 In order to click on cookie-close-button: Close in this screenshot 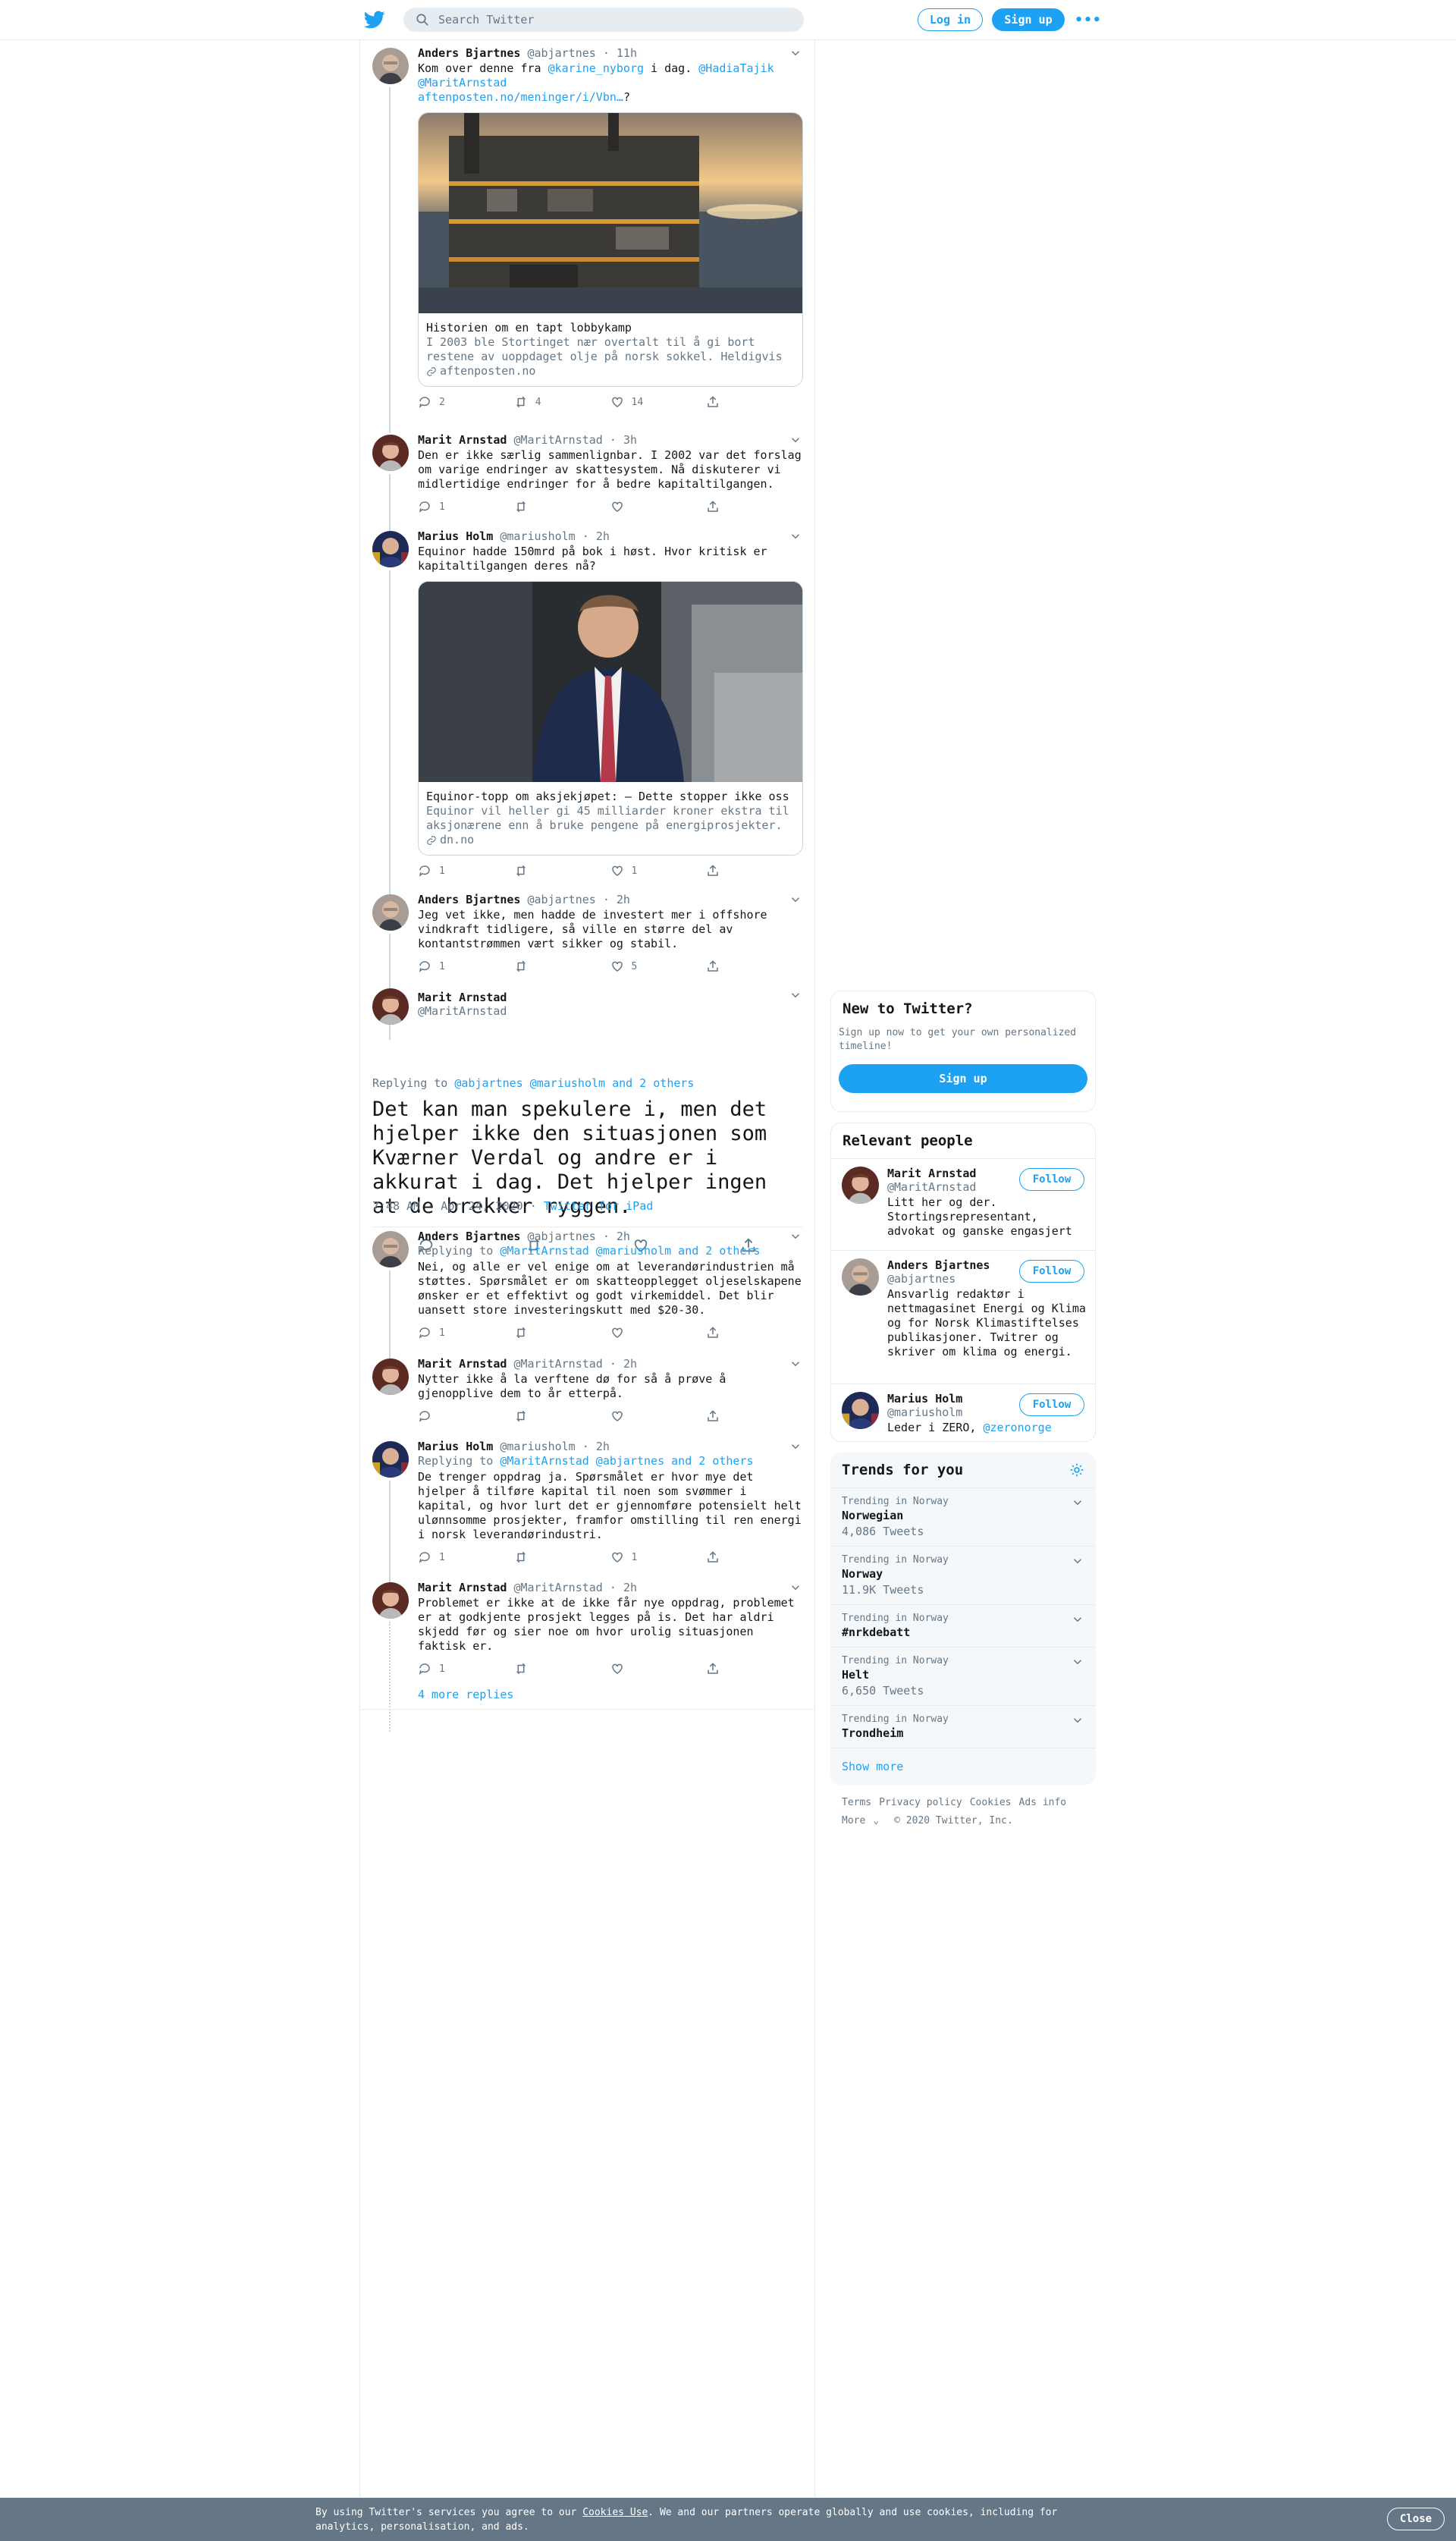, I will do `click(1416, 2519)`.